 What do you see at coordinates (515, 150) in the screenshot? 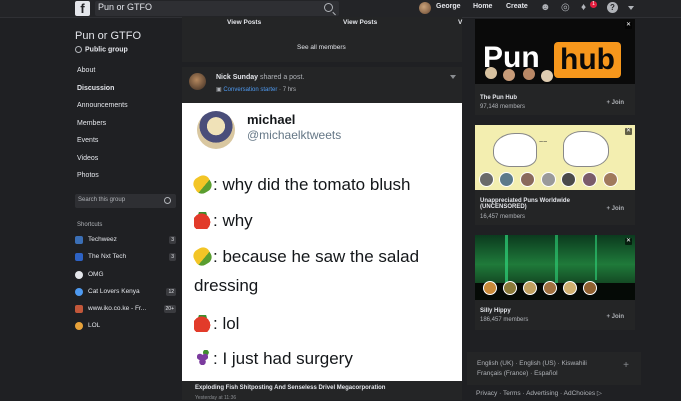
I see `duck-icon` at bounding box center [515, 150].